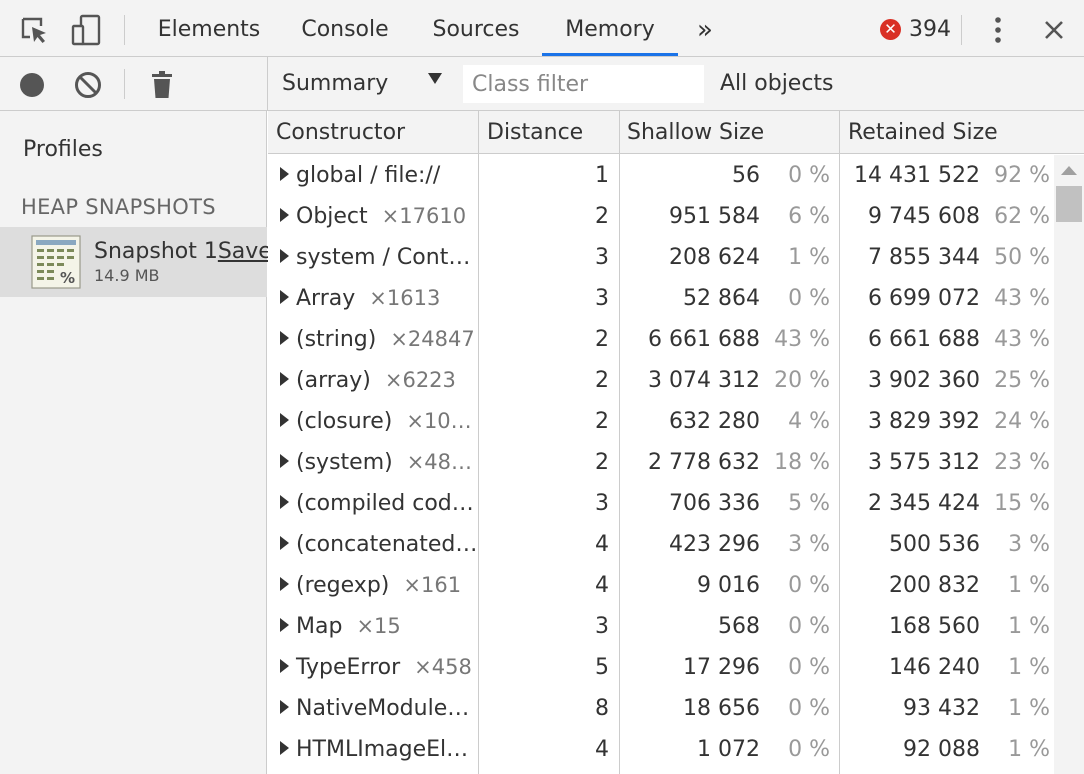 This screenshot has width=1084, height=774. What do you see at coordinates (1069, 170) in the screenshot?
I see `scroll-up-arrow-icon` at bounding box center [1069, 170].